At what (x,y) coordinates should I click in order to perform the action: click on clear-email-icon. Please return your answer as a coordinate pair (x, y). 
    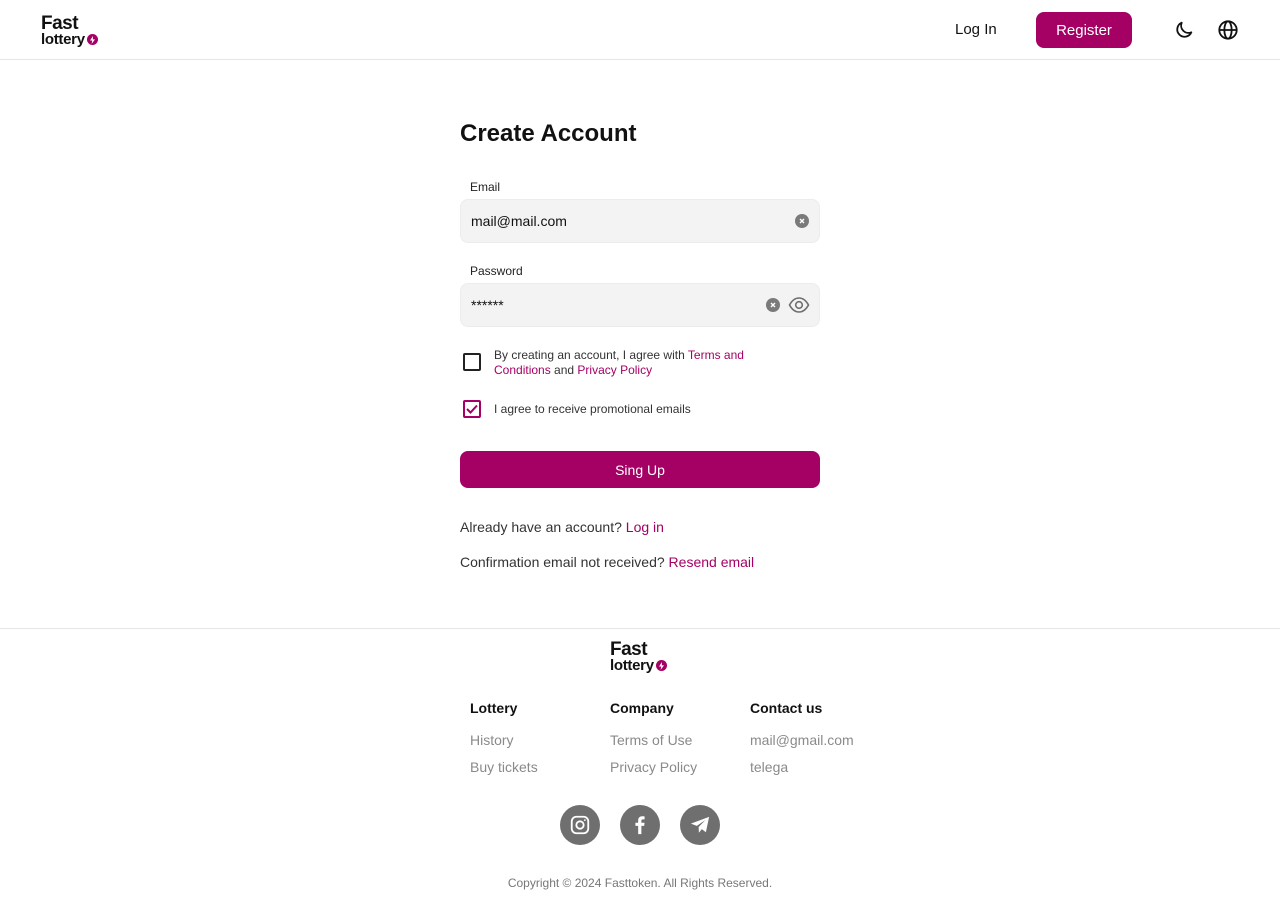
    Looking at the image, I should click on (802, 221).